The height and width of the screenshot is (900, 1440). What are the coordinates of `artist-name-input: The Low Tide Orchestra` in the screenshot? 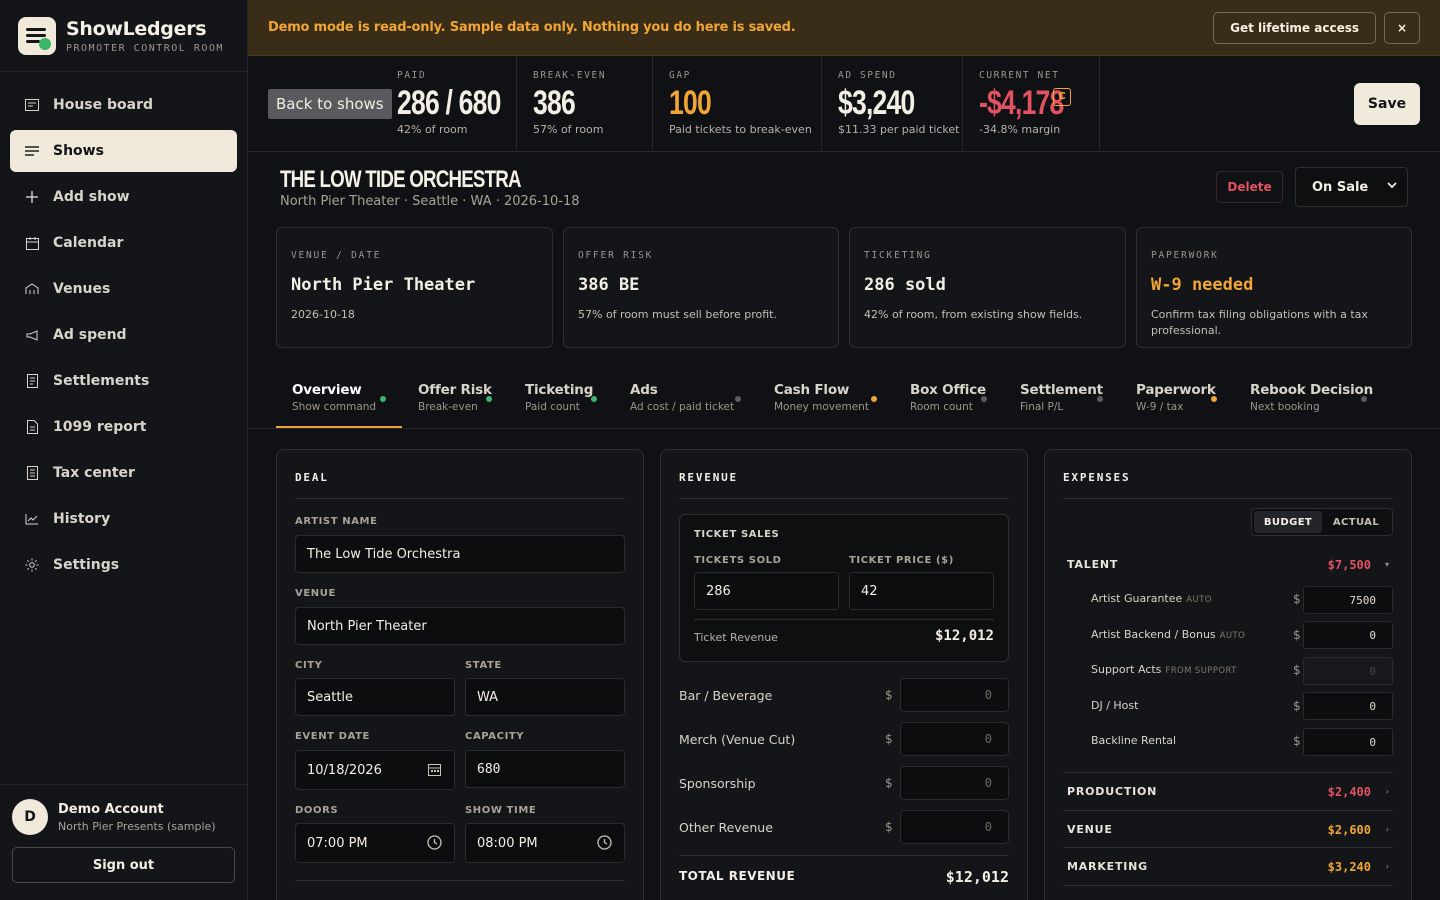 It's located at (460, 554).